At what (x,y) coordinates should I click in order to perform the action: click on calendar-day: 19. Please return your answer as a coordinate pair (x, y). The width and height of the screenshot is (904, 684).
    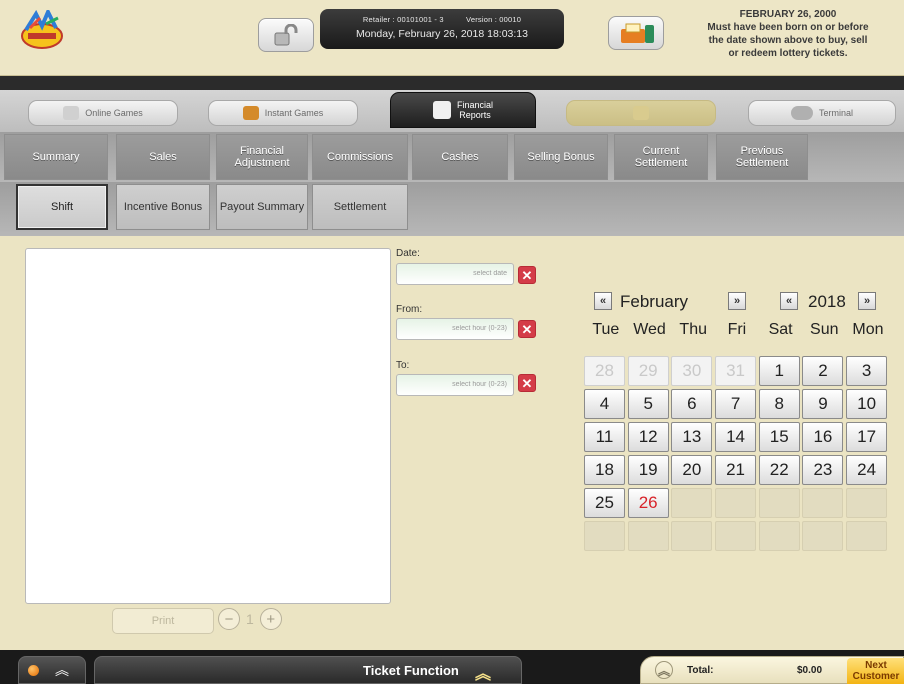
    Looking at the image, I should click on (648, 470).